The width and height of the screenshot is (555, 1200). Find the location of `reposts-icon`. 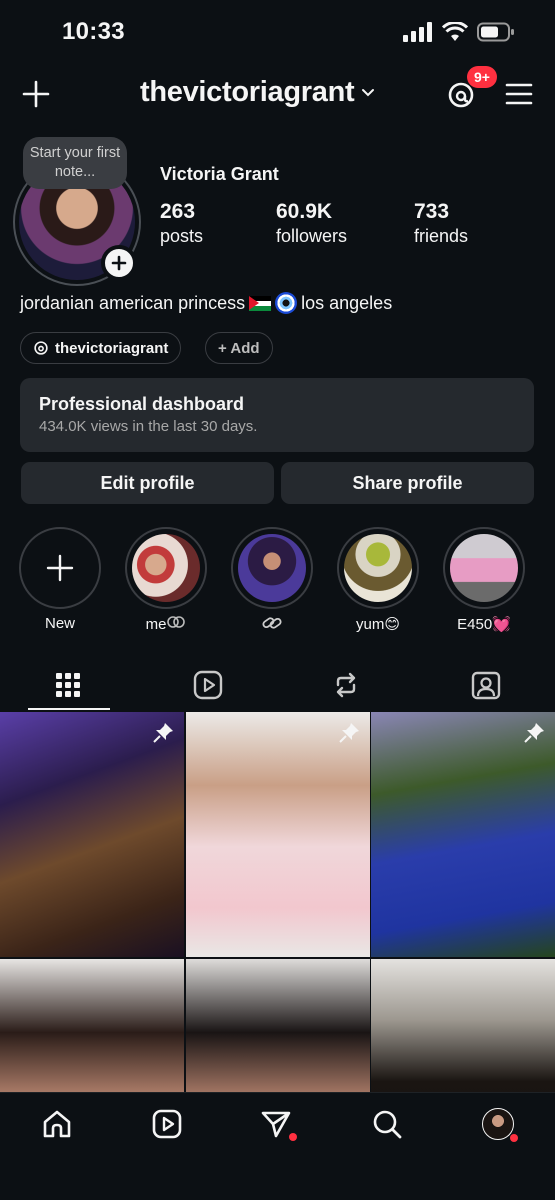

reposts-icon is located at coordinates (346, 685).